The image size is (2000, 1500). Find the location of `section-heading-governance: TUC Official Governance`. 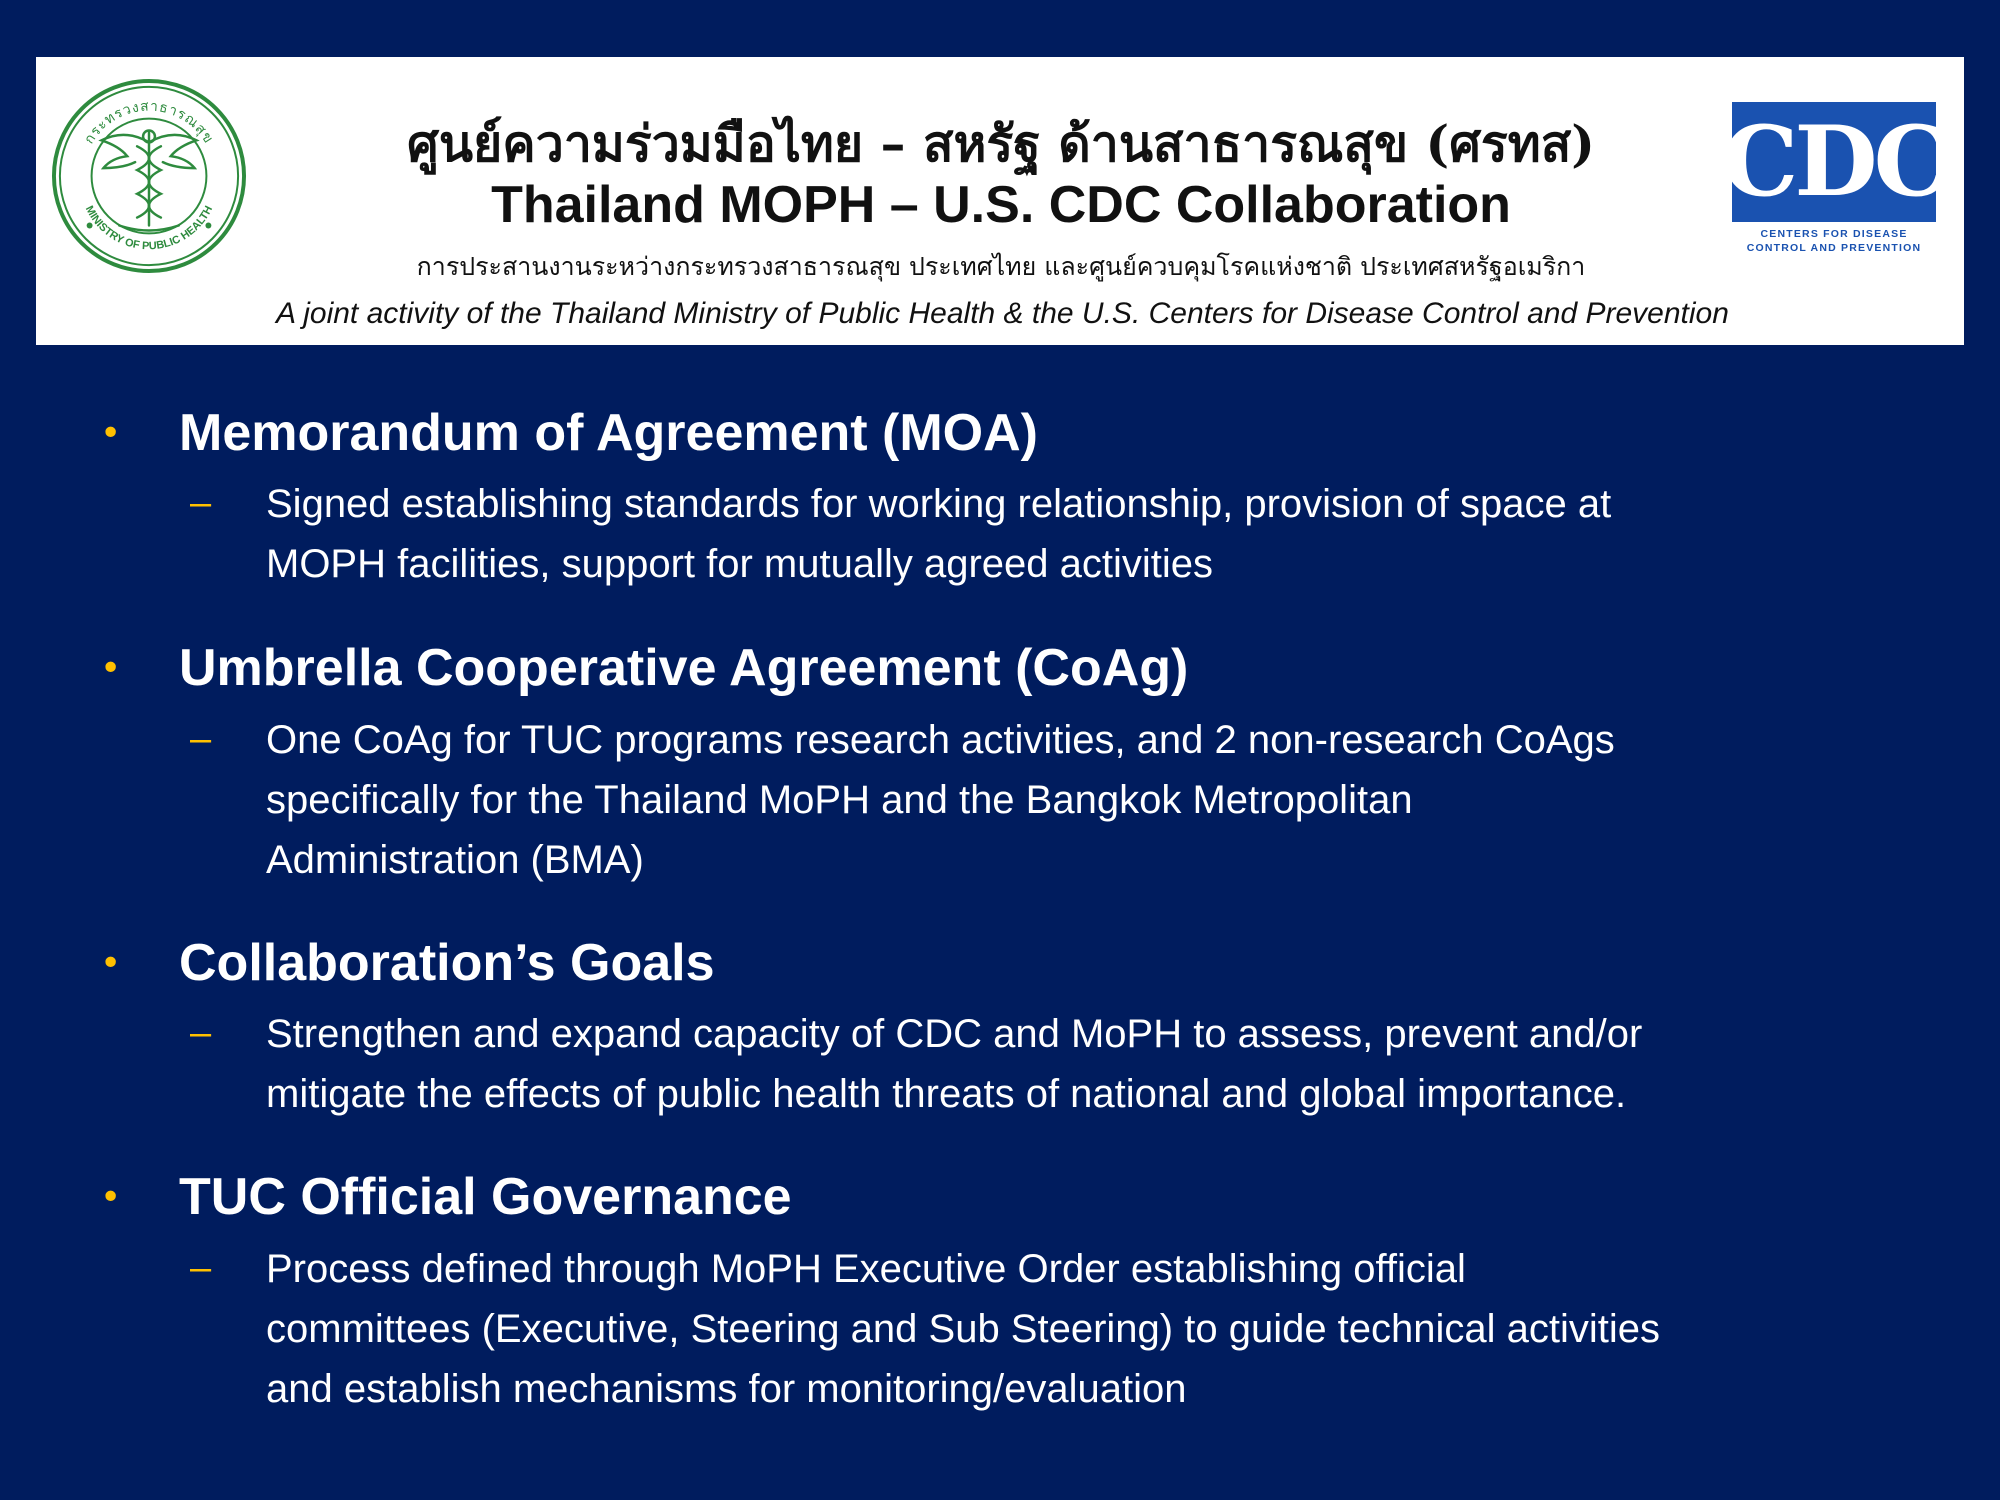

section-heading-governance: TUC Official Governance is located at coordinates (485, 1197).